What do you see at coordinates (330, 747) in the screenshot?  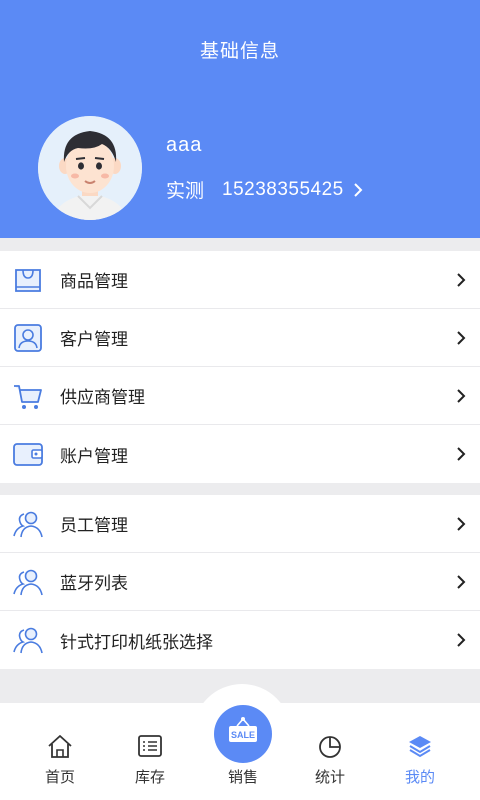 I see `pie-chart-icon` at bounding box center [330, 747].